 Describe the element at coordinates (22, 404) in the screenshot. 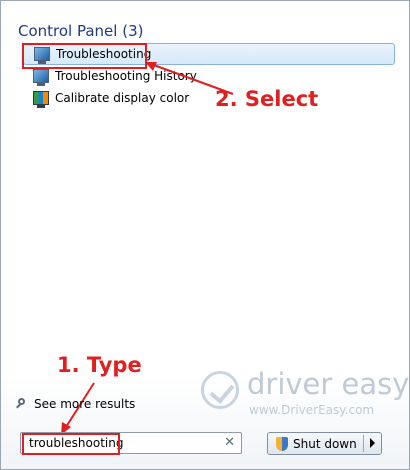

I see `magnifier-icon` at that location.